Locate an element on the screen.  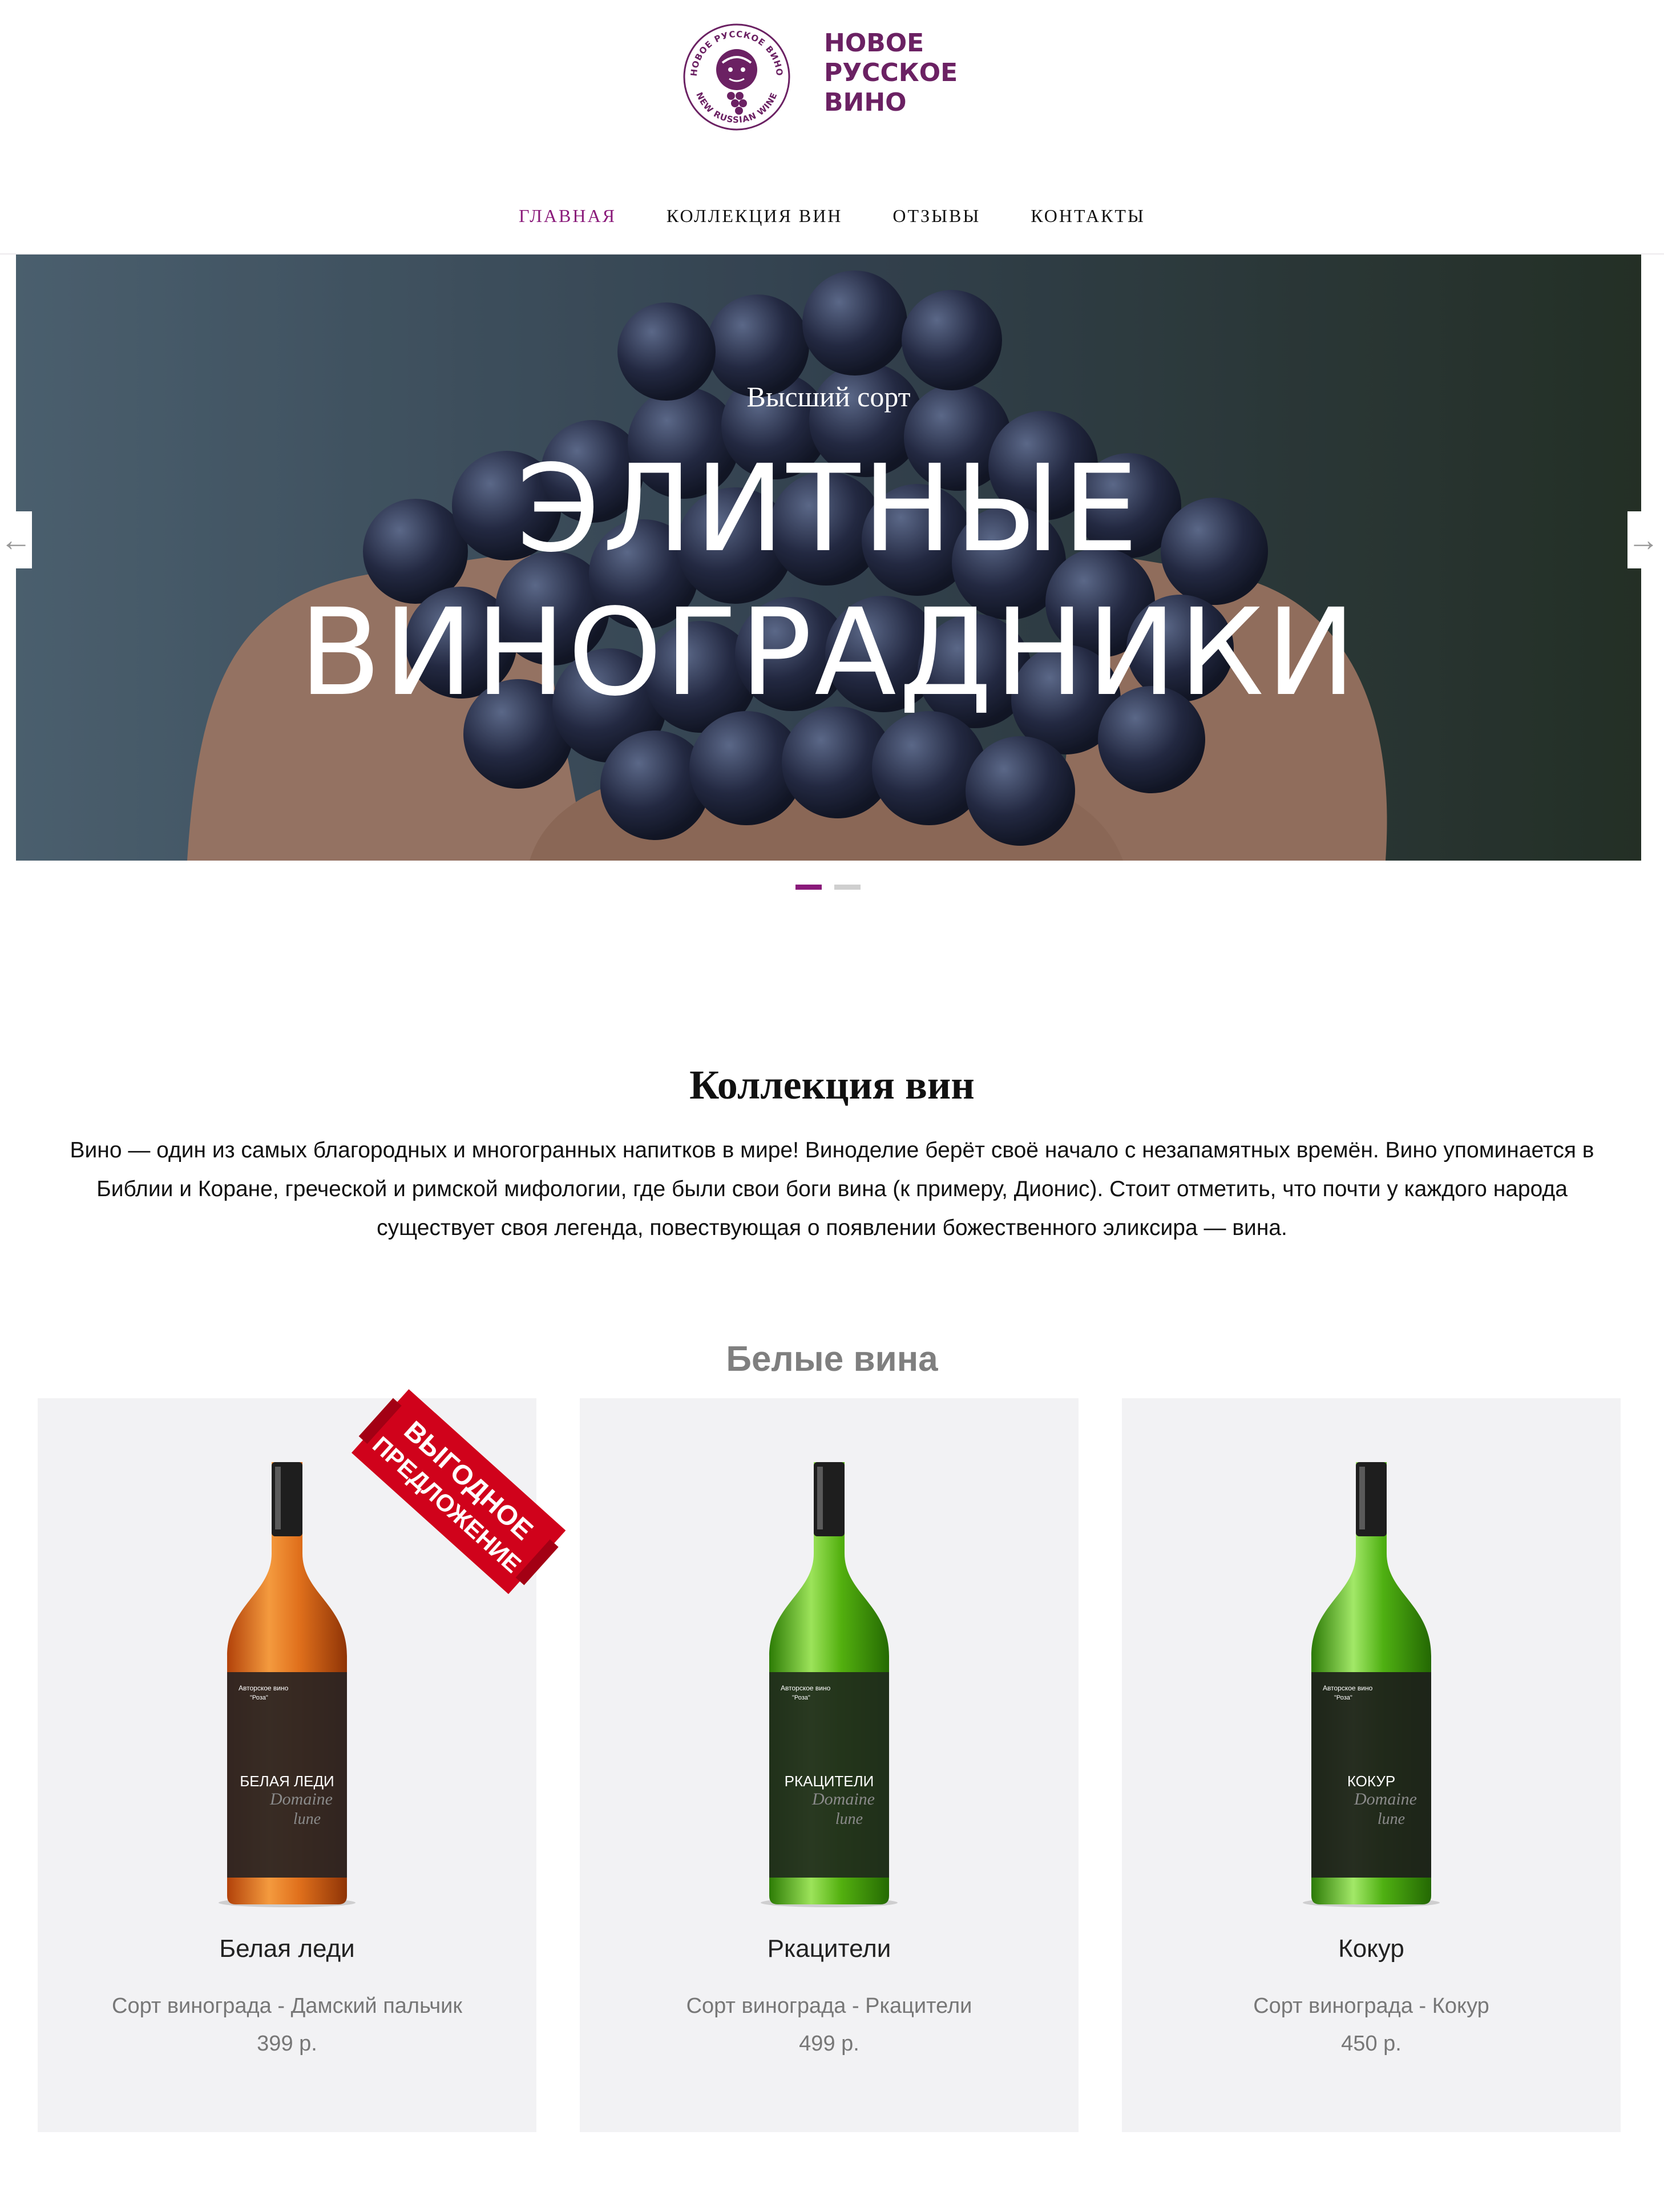
slider-pagination is located at coordinates (832, 887).